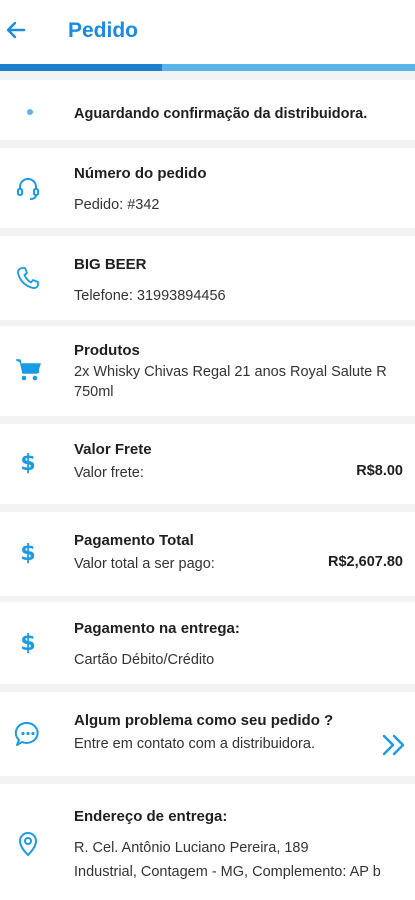 This screenshot has height=900, width=415. What do you see at coordinates (94, 392) in the screenshot?
I see `product-volume: 750ml` at bounding box center [94, 392].